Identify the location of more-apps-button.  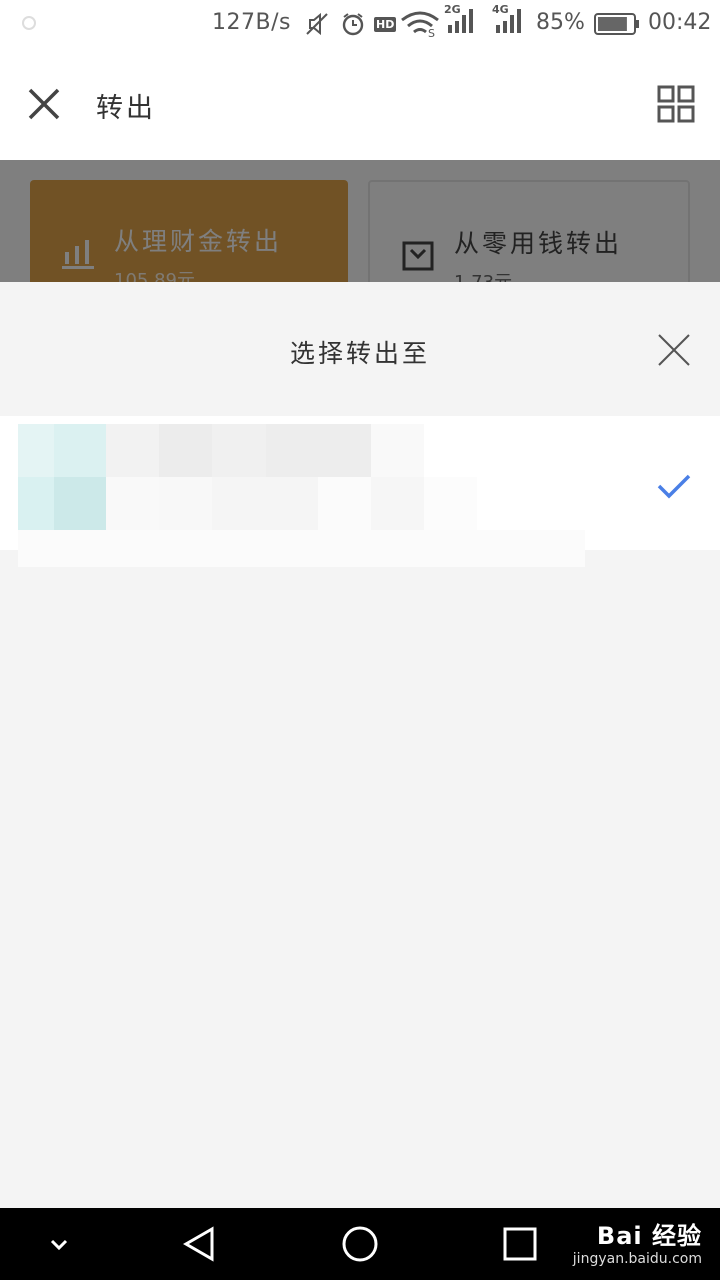
(676, 104).